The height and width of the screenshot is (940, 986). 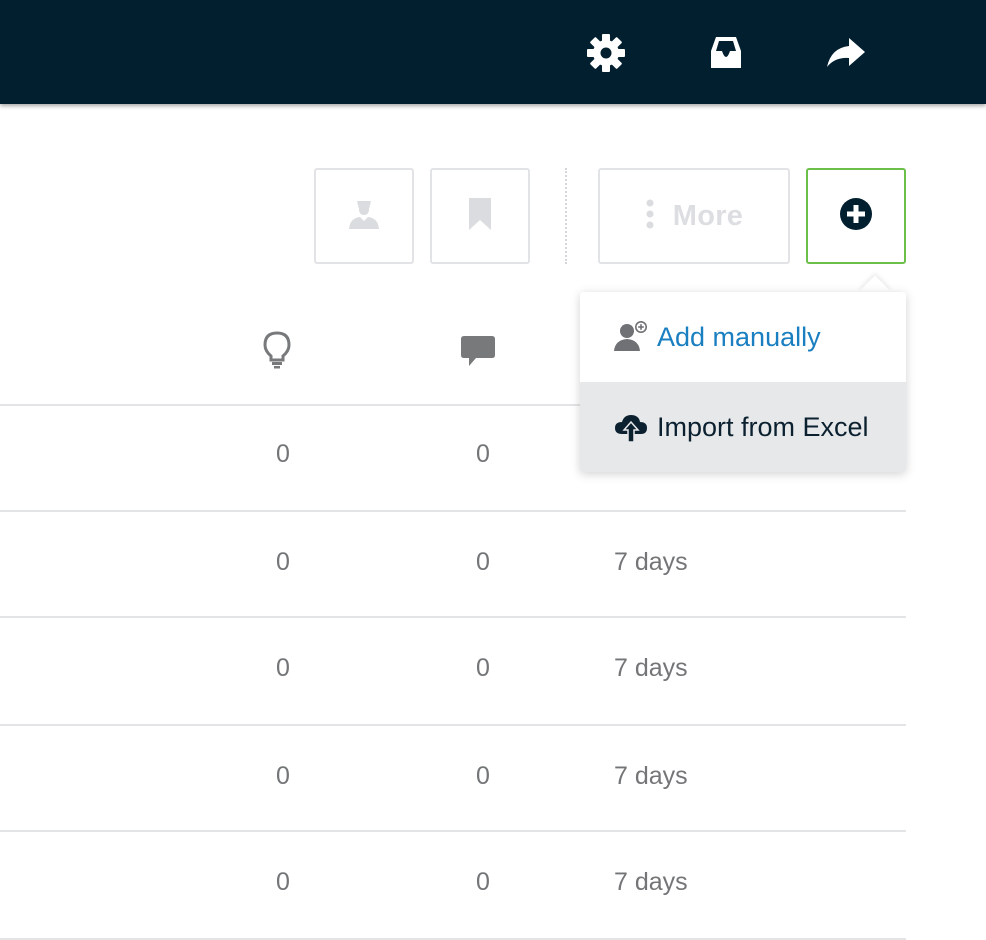 I want to click on import-from-excel-item: Import from Excel, so click(x=743, y=427).